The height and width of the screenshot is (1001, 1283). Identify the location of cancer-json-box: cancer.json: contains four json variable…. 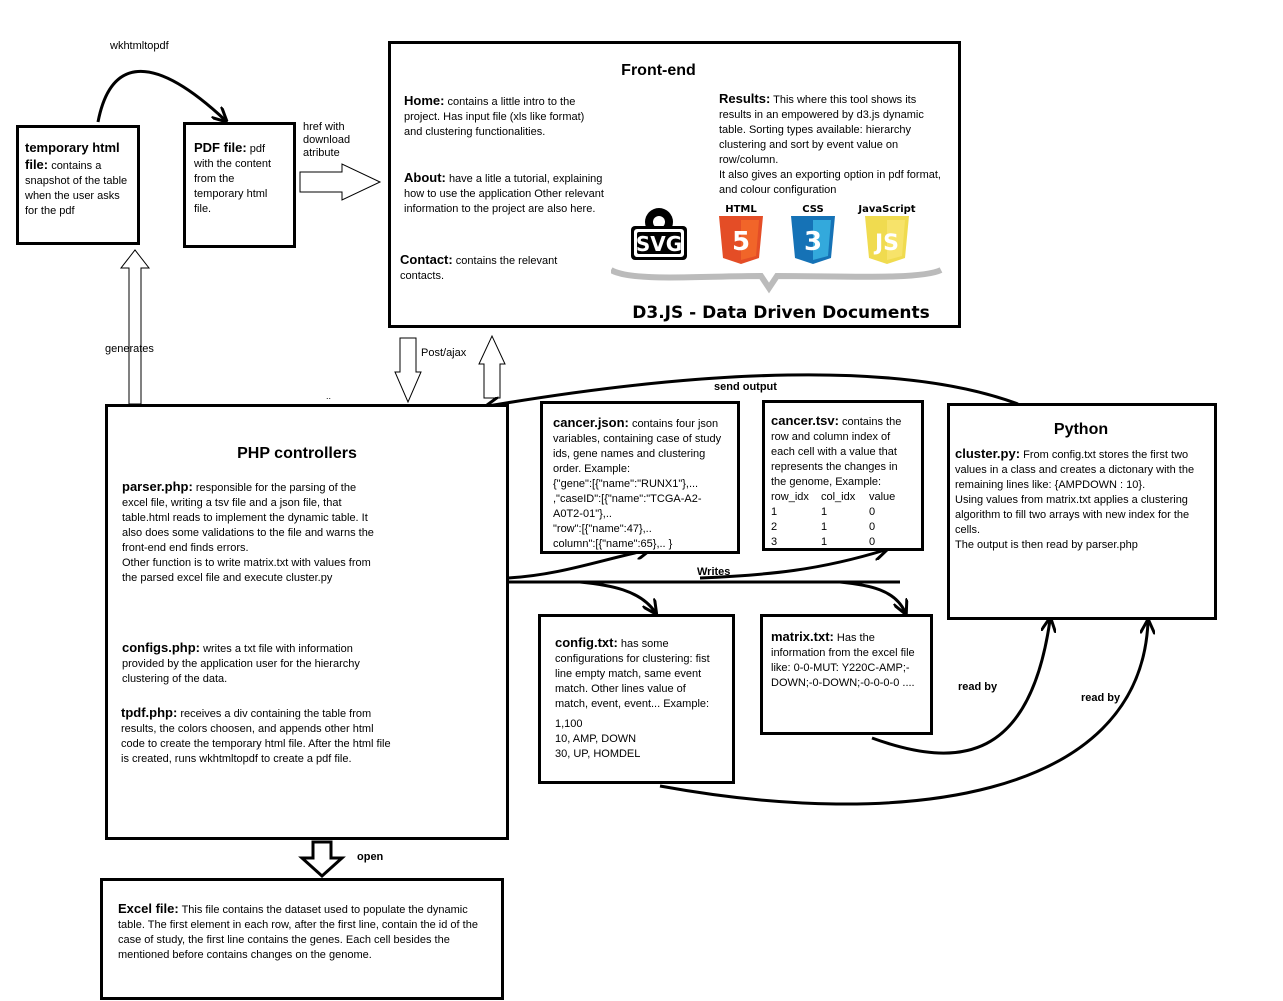
(640, 477).